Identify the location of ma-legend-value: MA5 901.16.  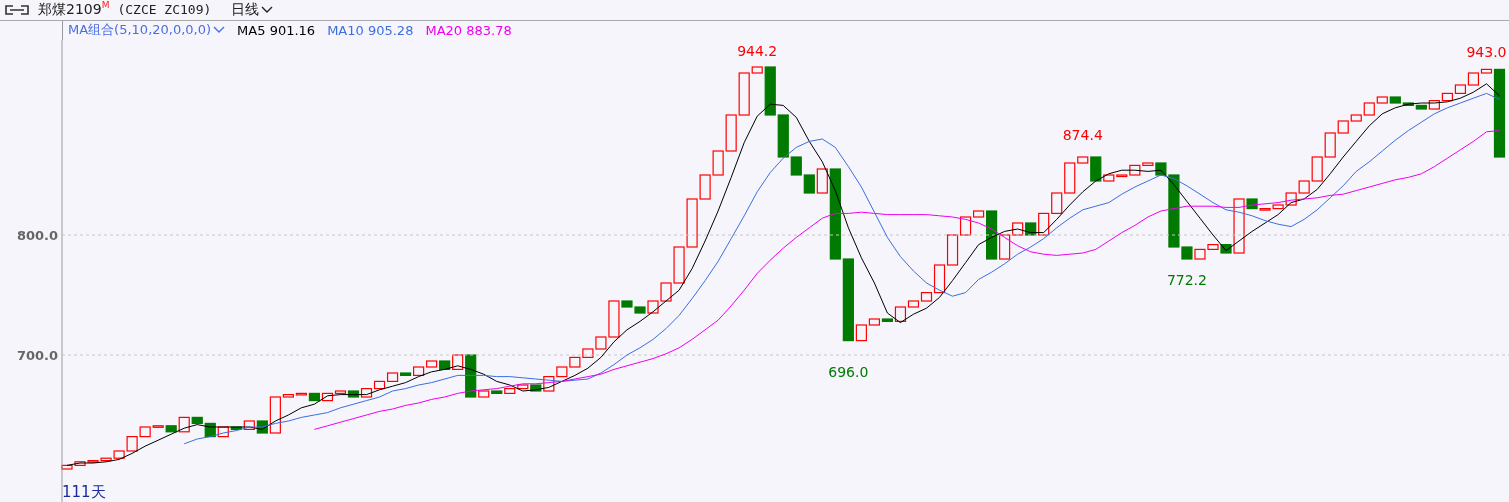
(276, 30).